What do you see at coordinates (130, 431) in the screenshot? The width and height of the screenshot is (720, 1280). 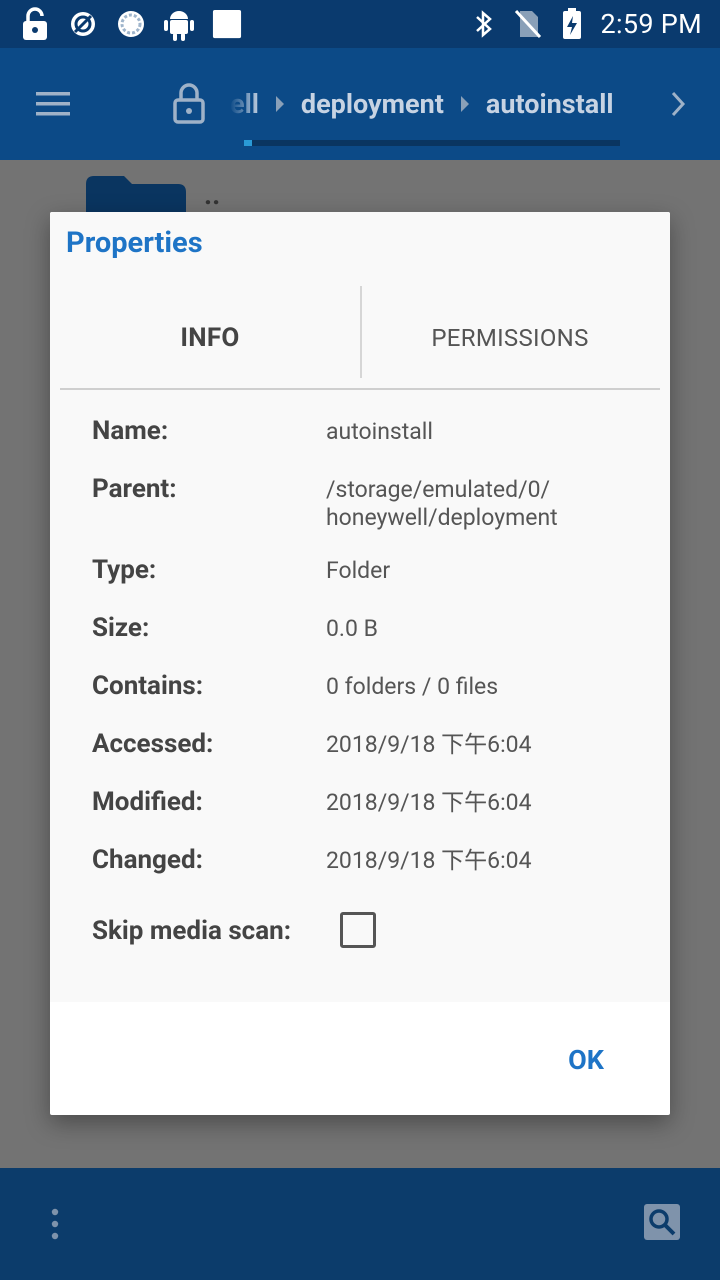 I see `name-label: Name:` at bounding box center [130, 431].